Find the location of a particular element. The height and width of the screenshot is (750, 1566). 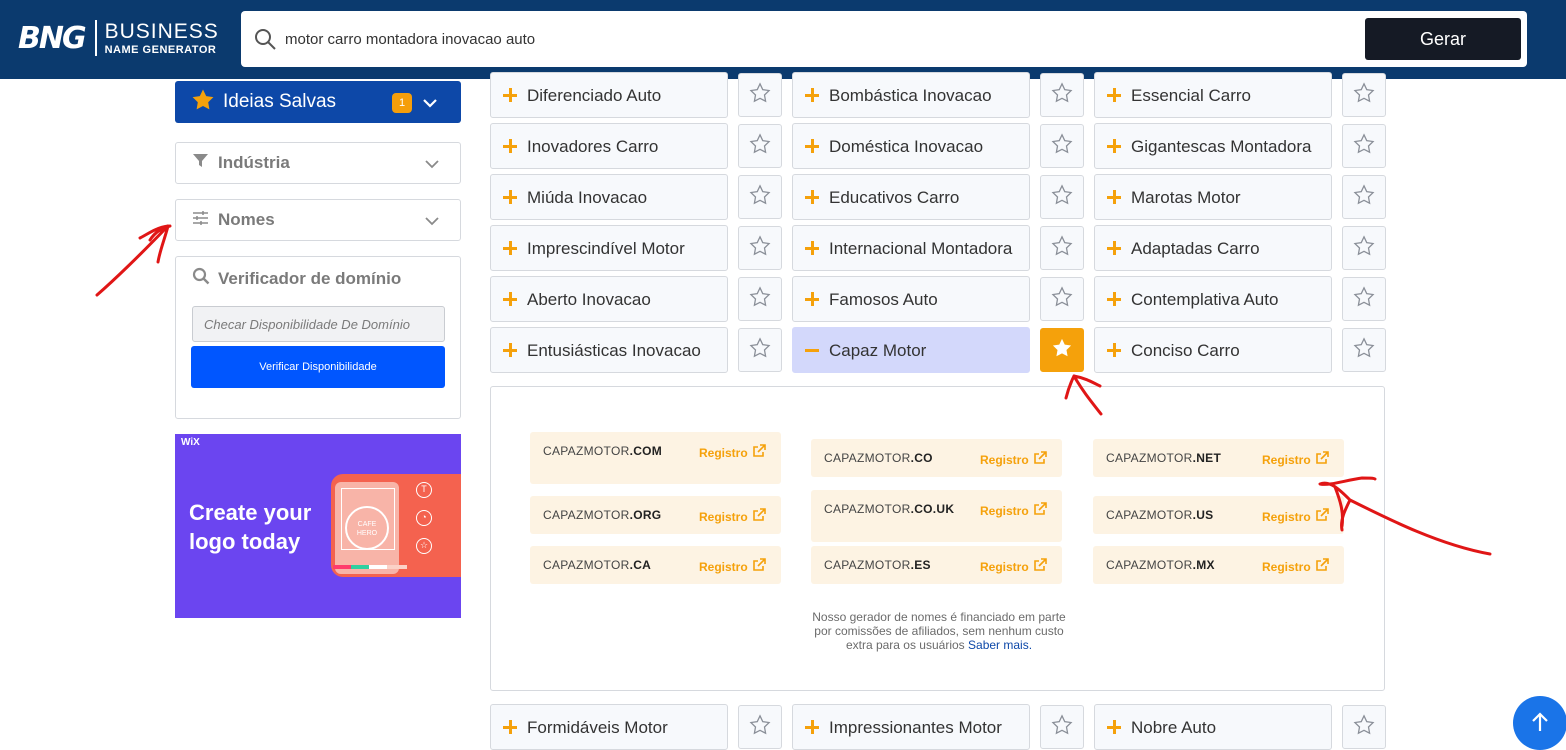

name-card-bombastica-inovacao: Bombástica Inovacao is located at coordinates (911, 95).